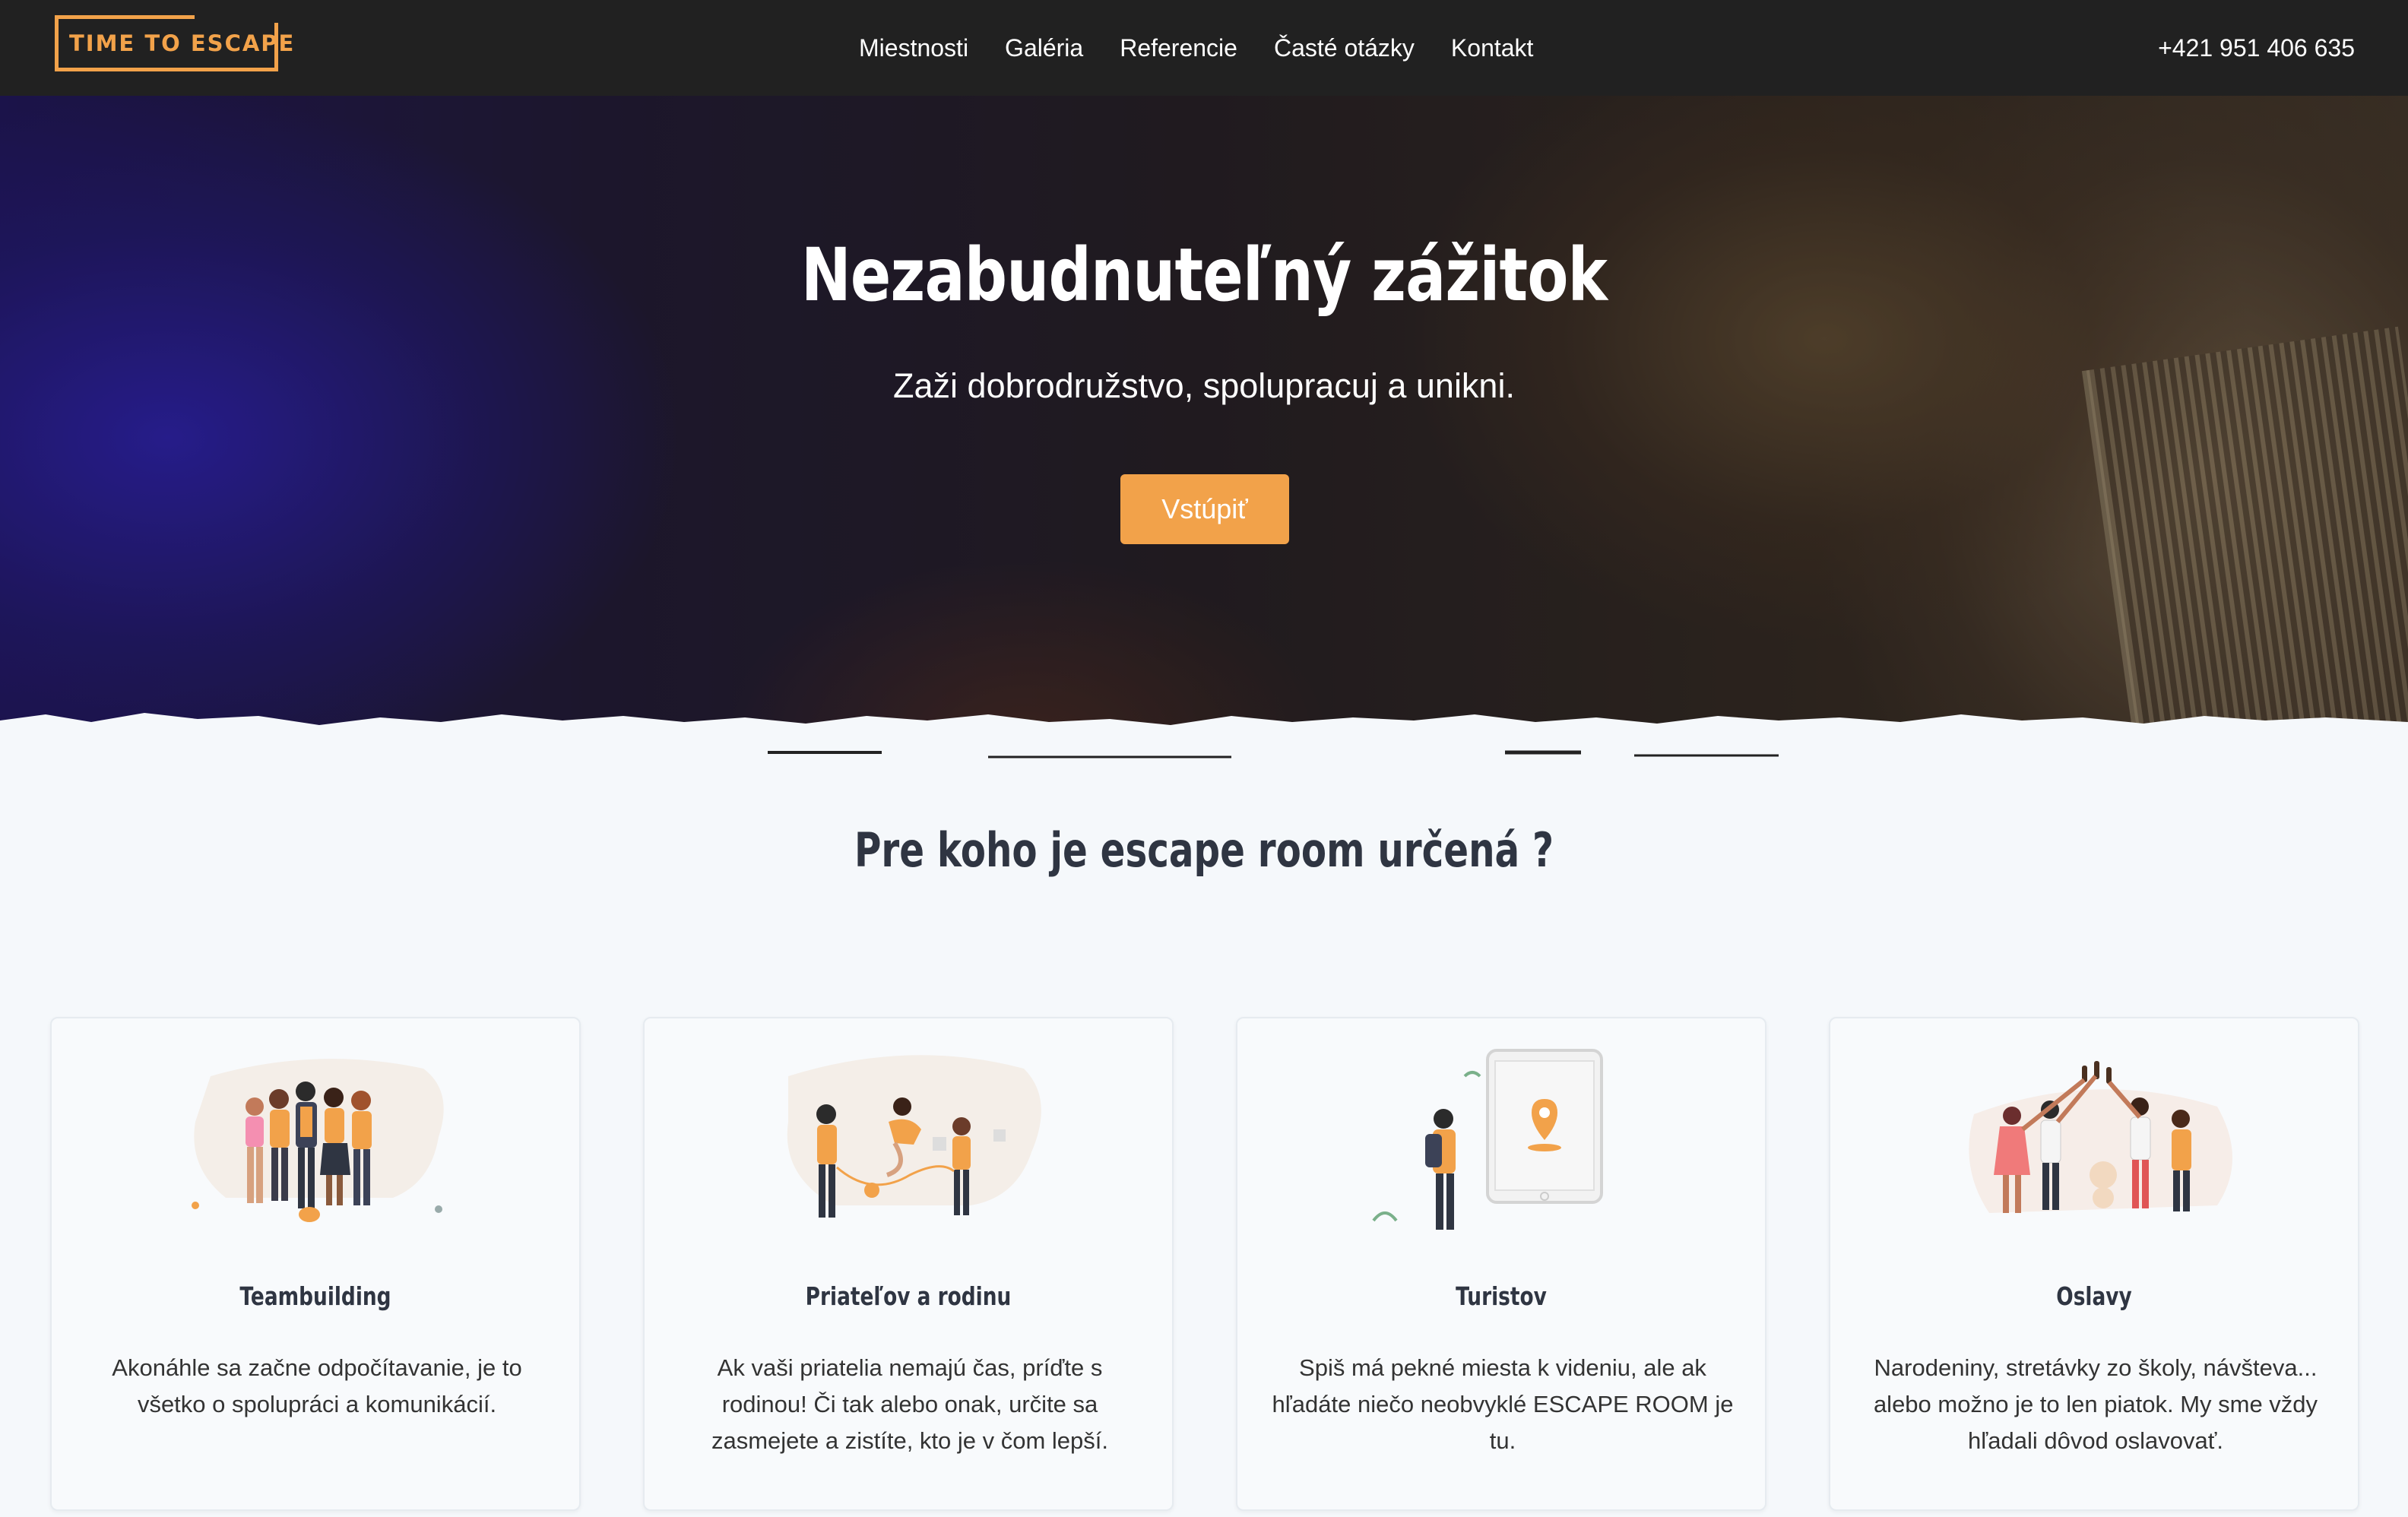  Describe the element at coordinates (1204, 275) in the screenshot. I see `hero-title: Nezabudnuteľný zážitok` at that location.